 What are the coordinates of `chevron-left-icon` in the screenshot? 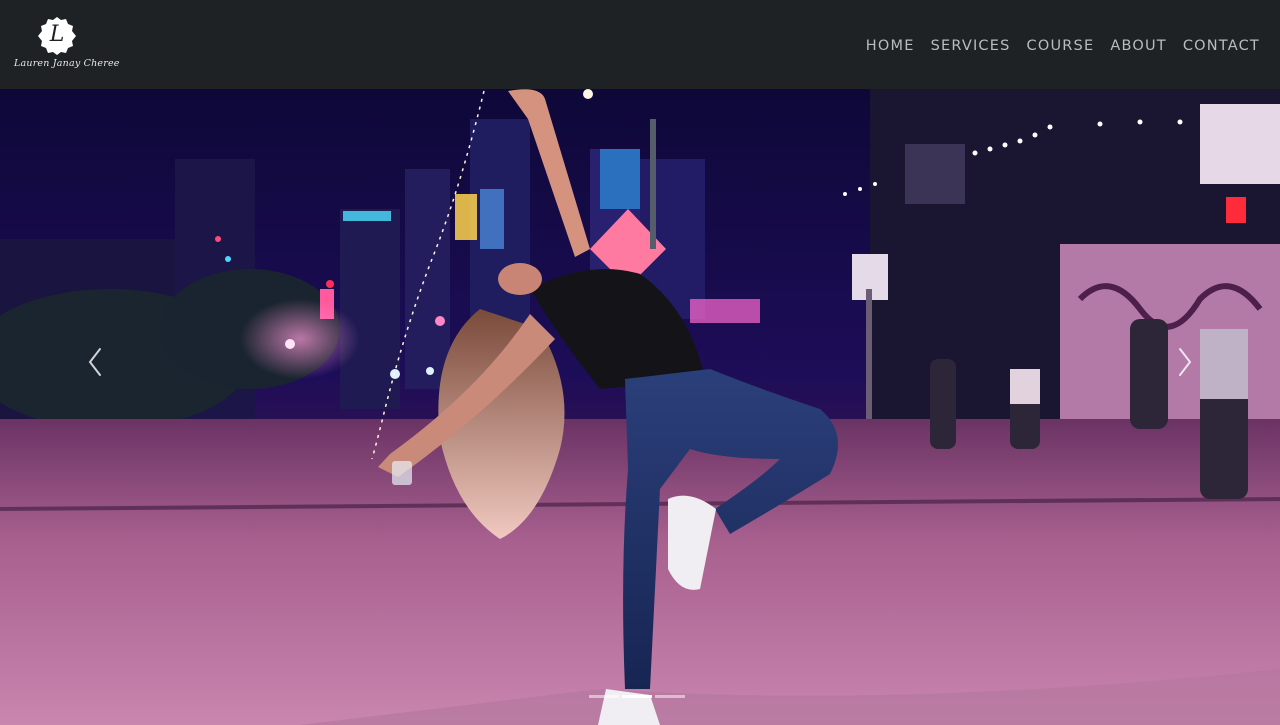 It's located at (94, 362).